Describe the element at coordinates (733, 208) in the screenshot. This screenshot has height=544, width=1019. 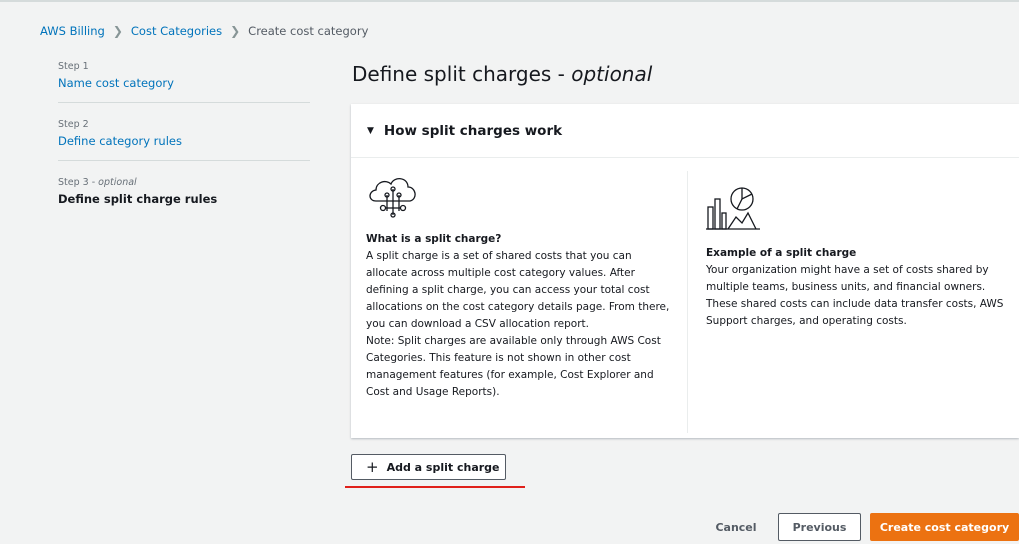
I see `chart-analytics-icon` at that location.